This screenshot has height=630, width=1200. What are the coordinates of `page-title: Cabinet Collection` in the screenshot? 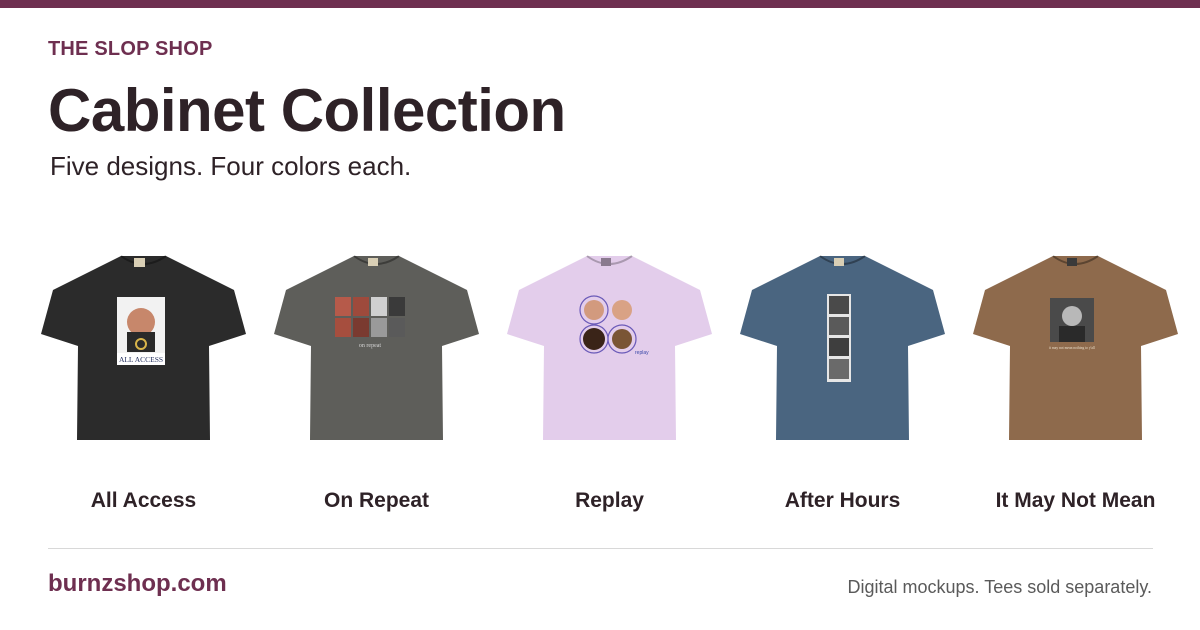 It's located at (307, 110).